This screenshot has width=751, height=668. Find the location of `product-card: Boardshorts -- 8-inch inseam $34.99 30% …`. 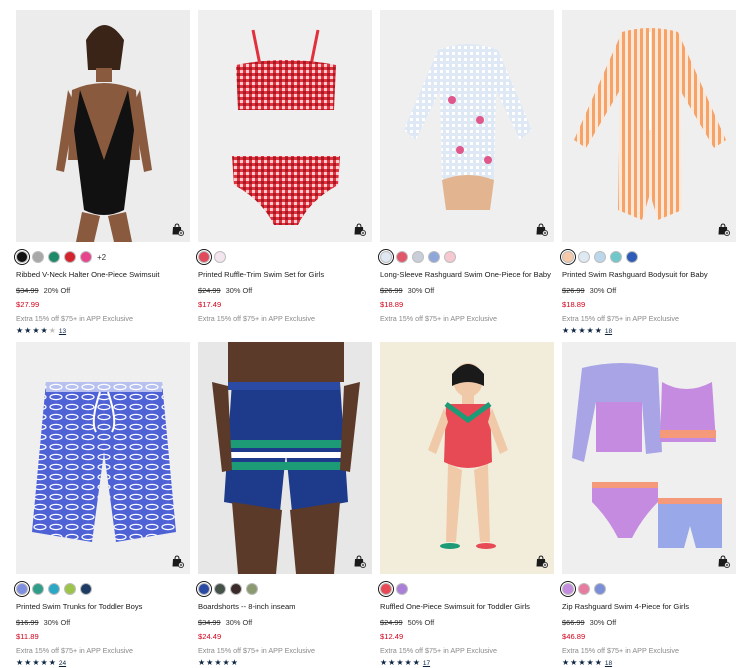

product-card: Boardshorts -- 8-inch inseam $34.99 30% … is located at coordinates (284, 505).